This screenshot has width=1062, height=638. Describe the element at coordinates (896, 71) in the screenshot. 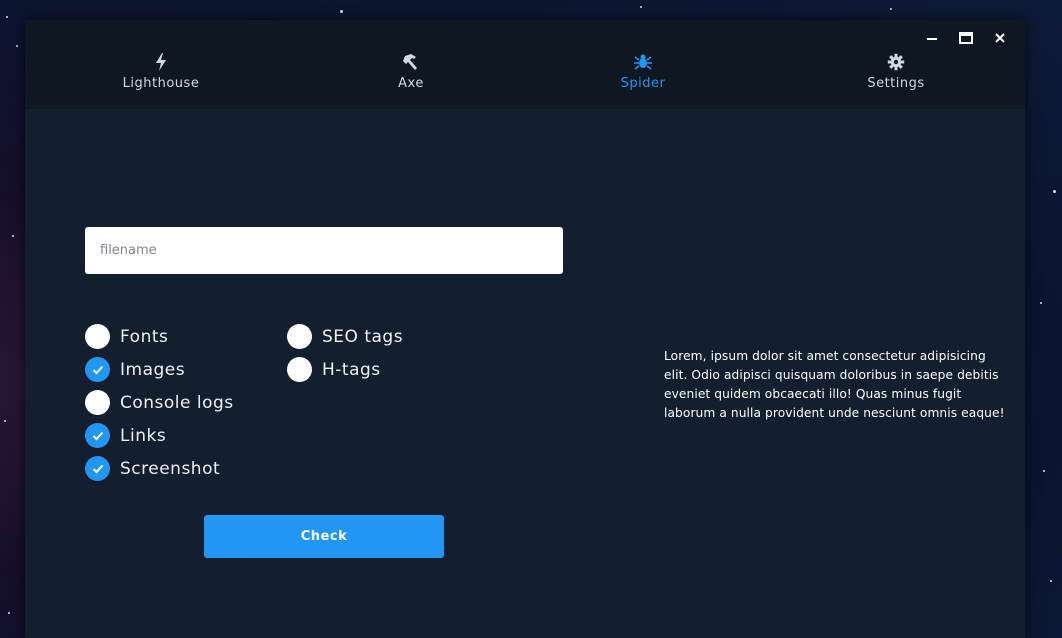

I see `tab-settings: Settings` at that location.